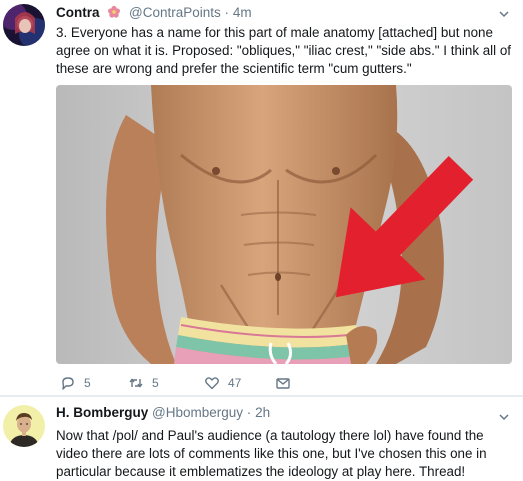  Describe the element at coordinates (87, 383) in the screenshot. I see `reply-count: 5` at that location.